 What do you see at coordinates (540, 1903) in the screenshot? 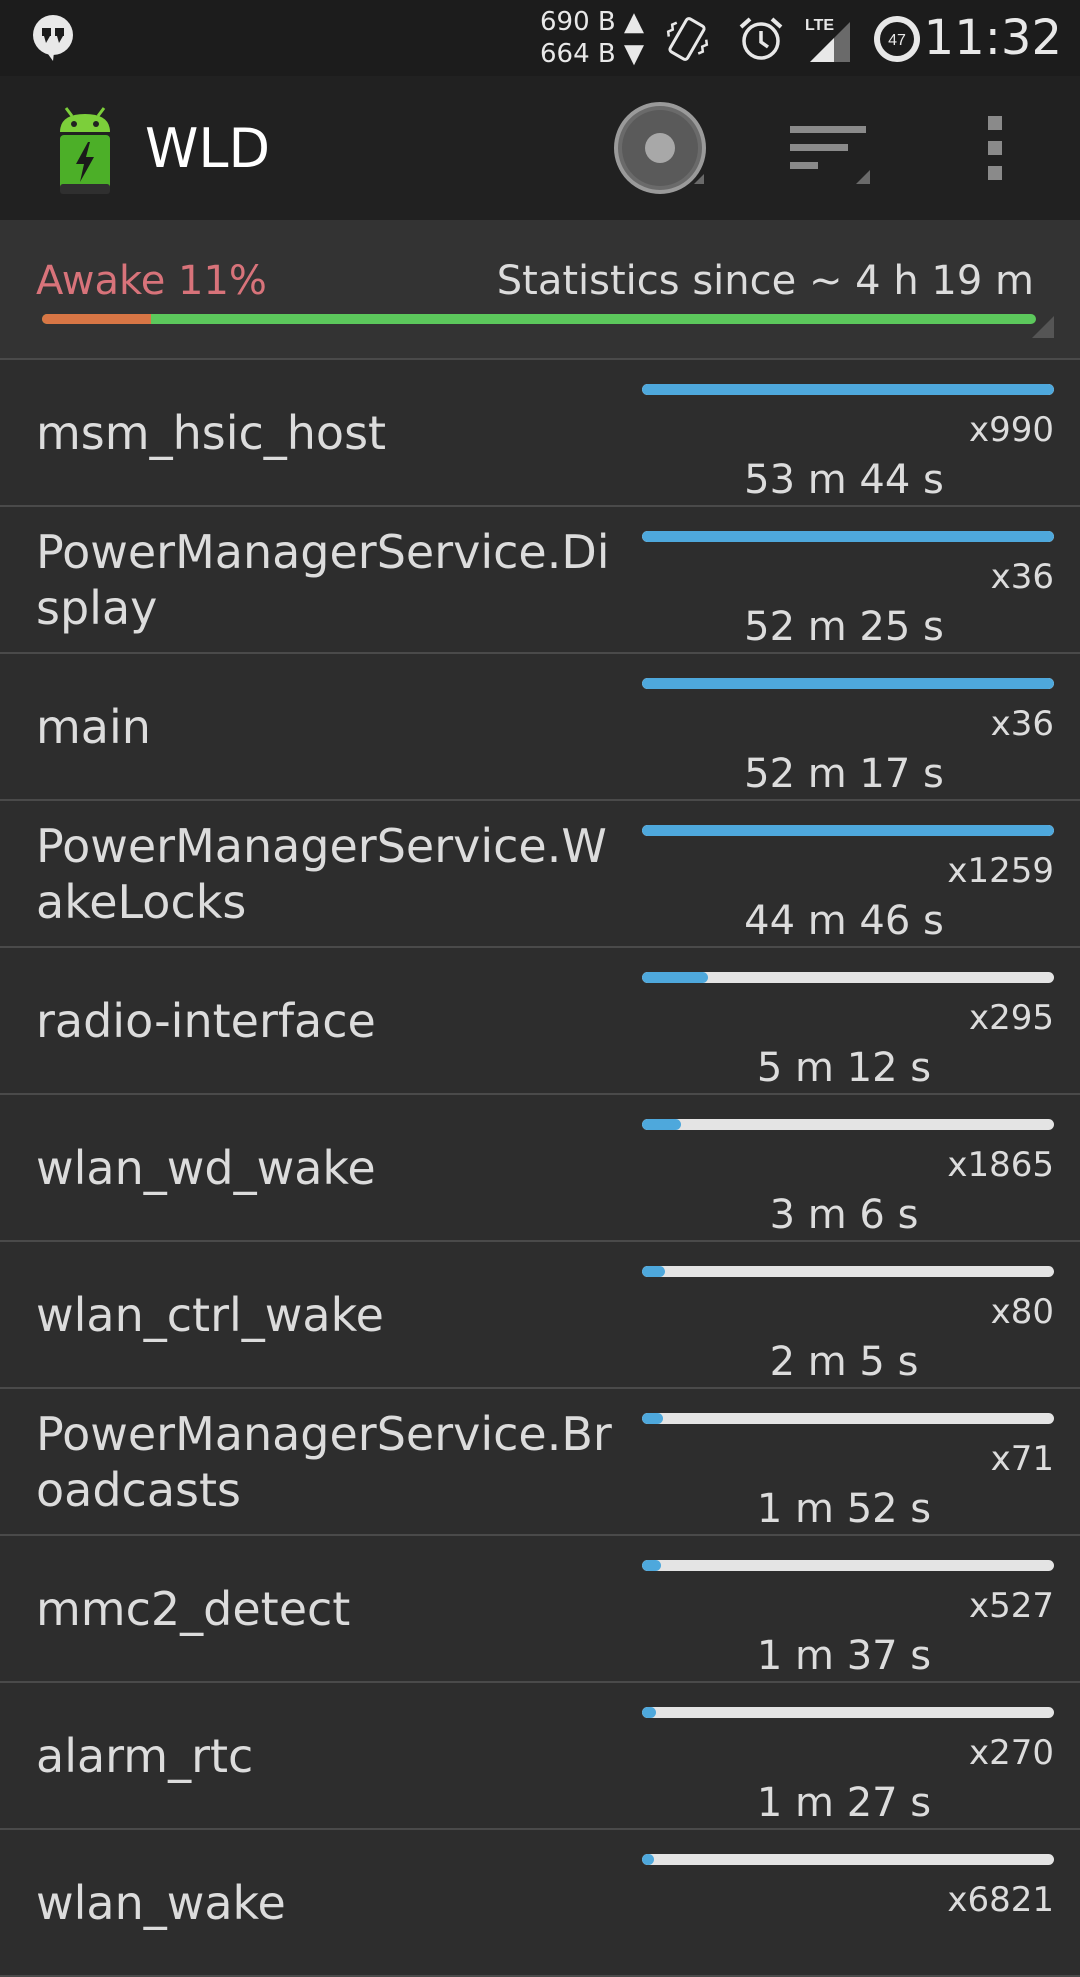
I see `wakelock-row: wlan_wake x6821` at bounding box center [540, 1903].